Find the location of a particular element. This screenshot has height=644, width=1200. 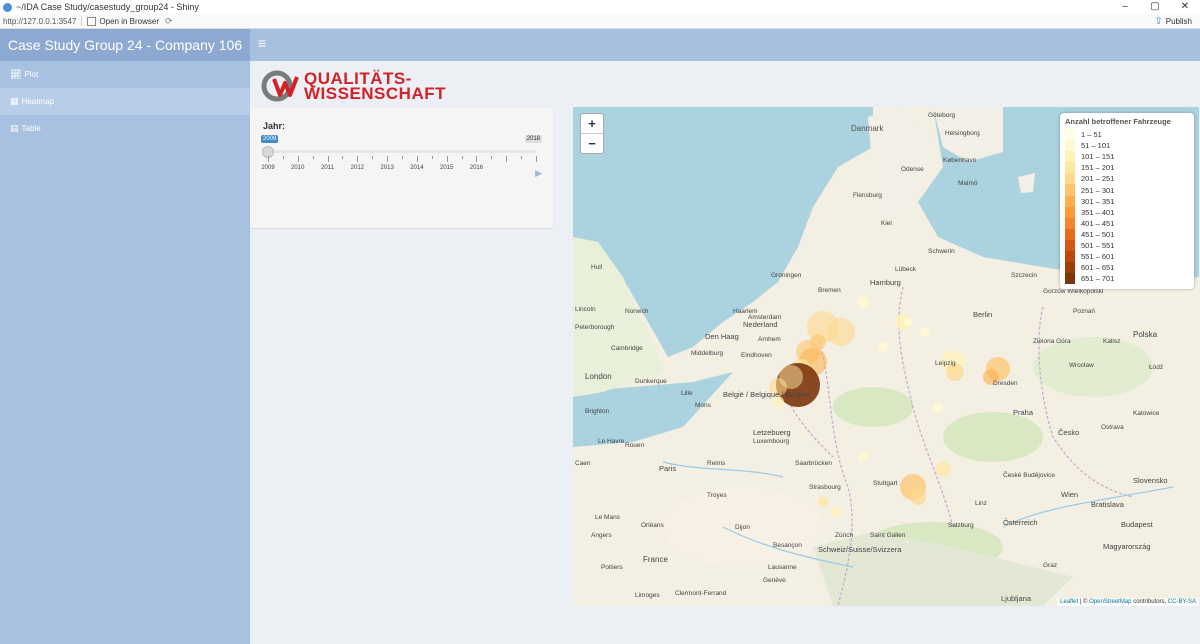

label-geneve: Genève is located at coordinates (774, 580).